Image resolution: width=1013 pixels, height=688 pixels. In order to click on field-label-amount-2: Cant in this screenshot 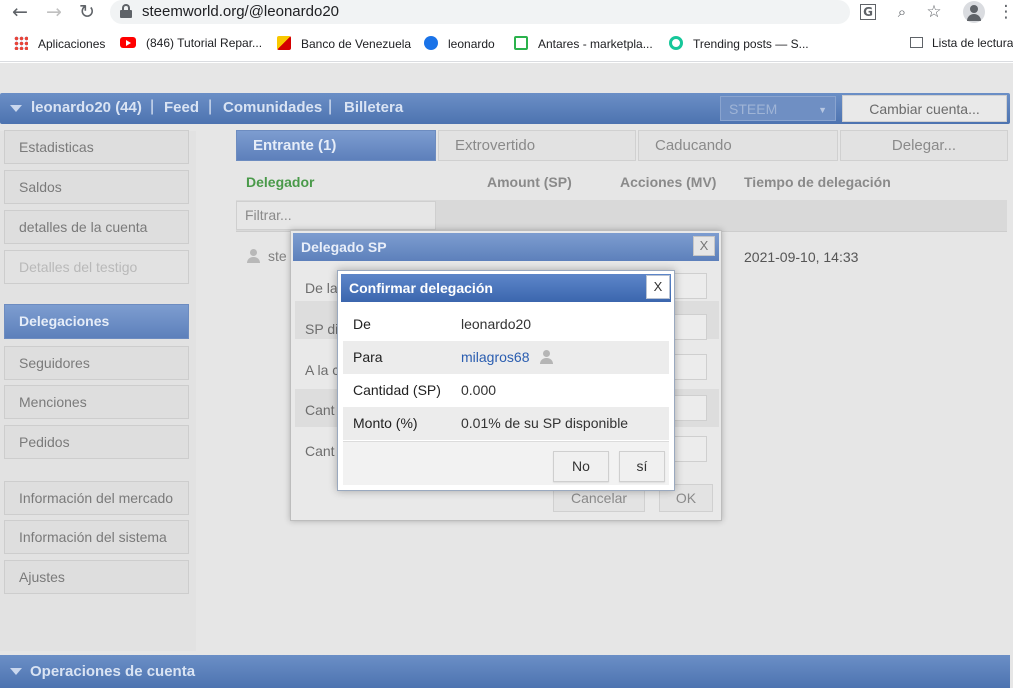, I will do `click(320, 451)`.